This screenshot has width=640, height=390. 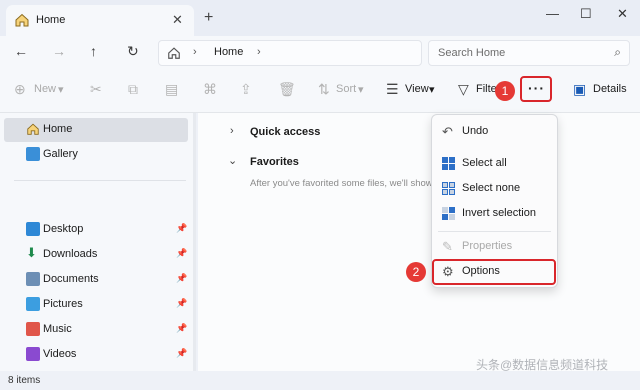 I want to click on properties-icon: ✎, so click(x=447, y=246).